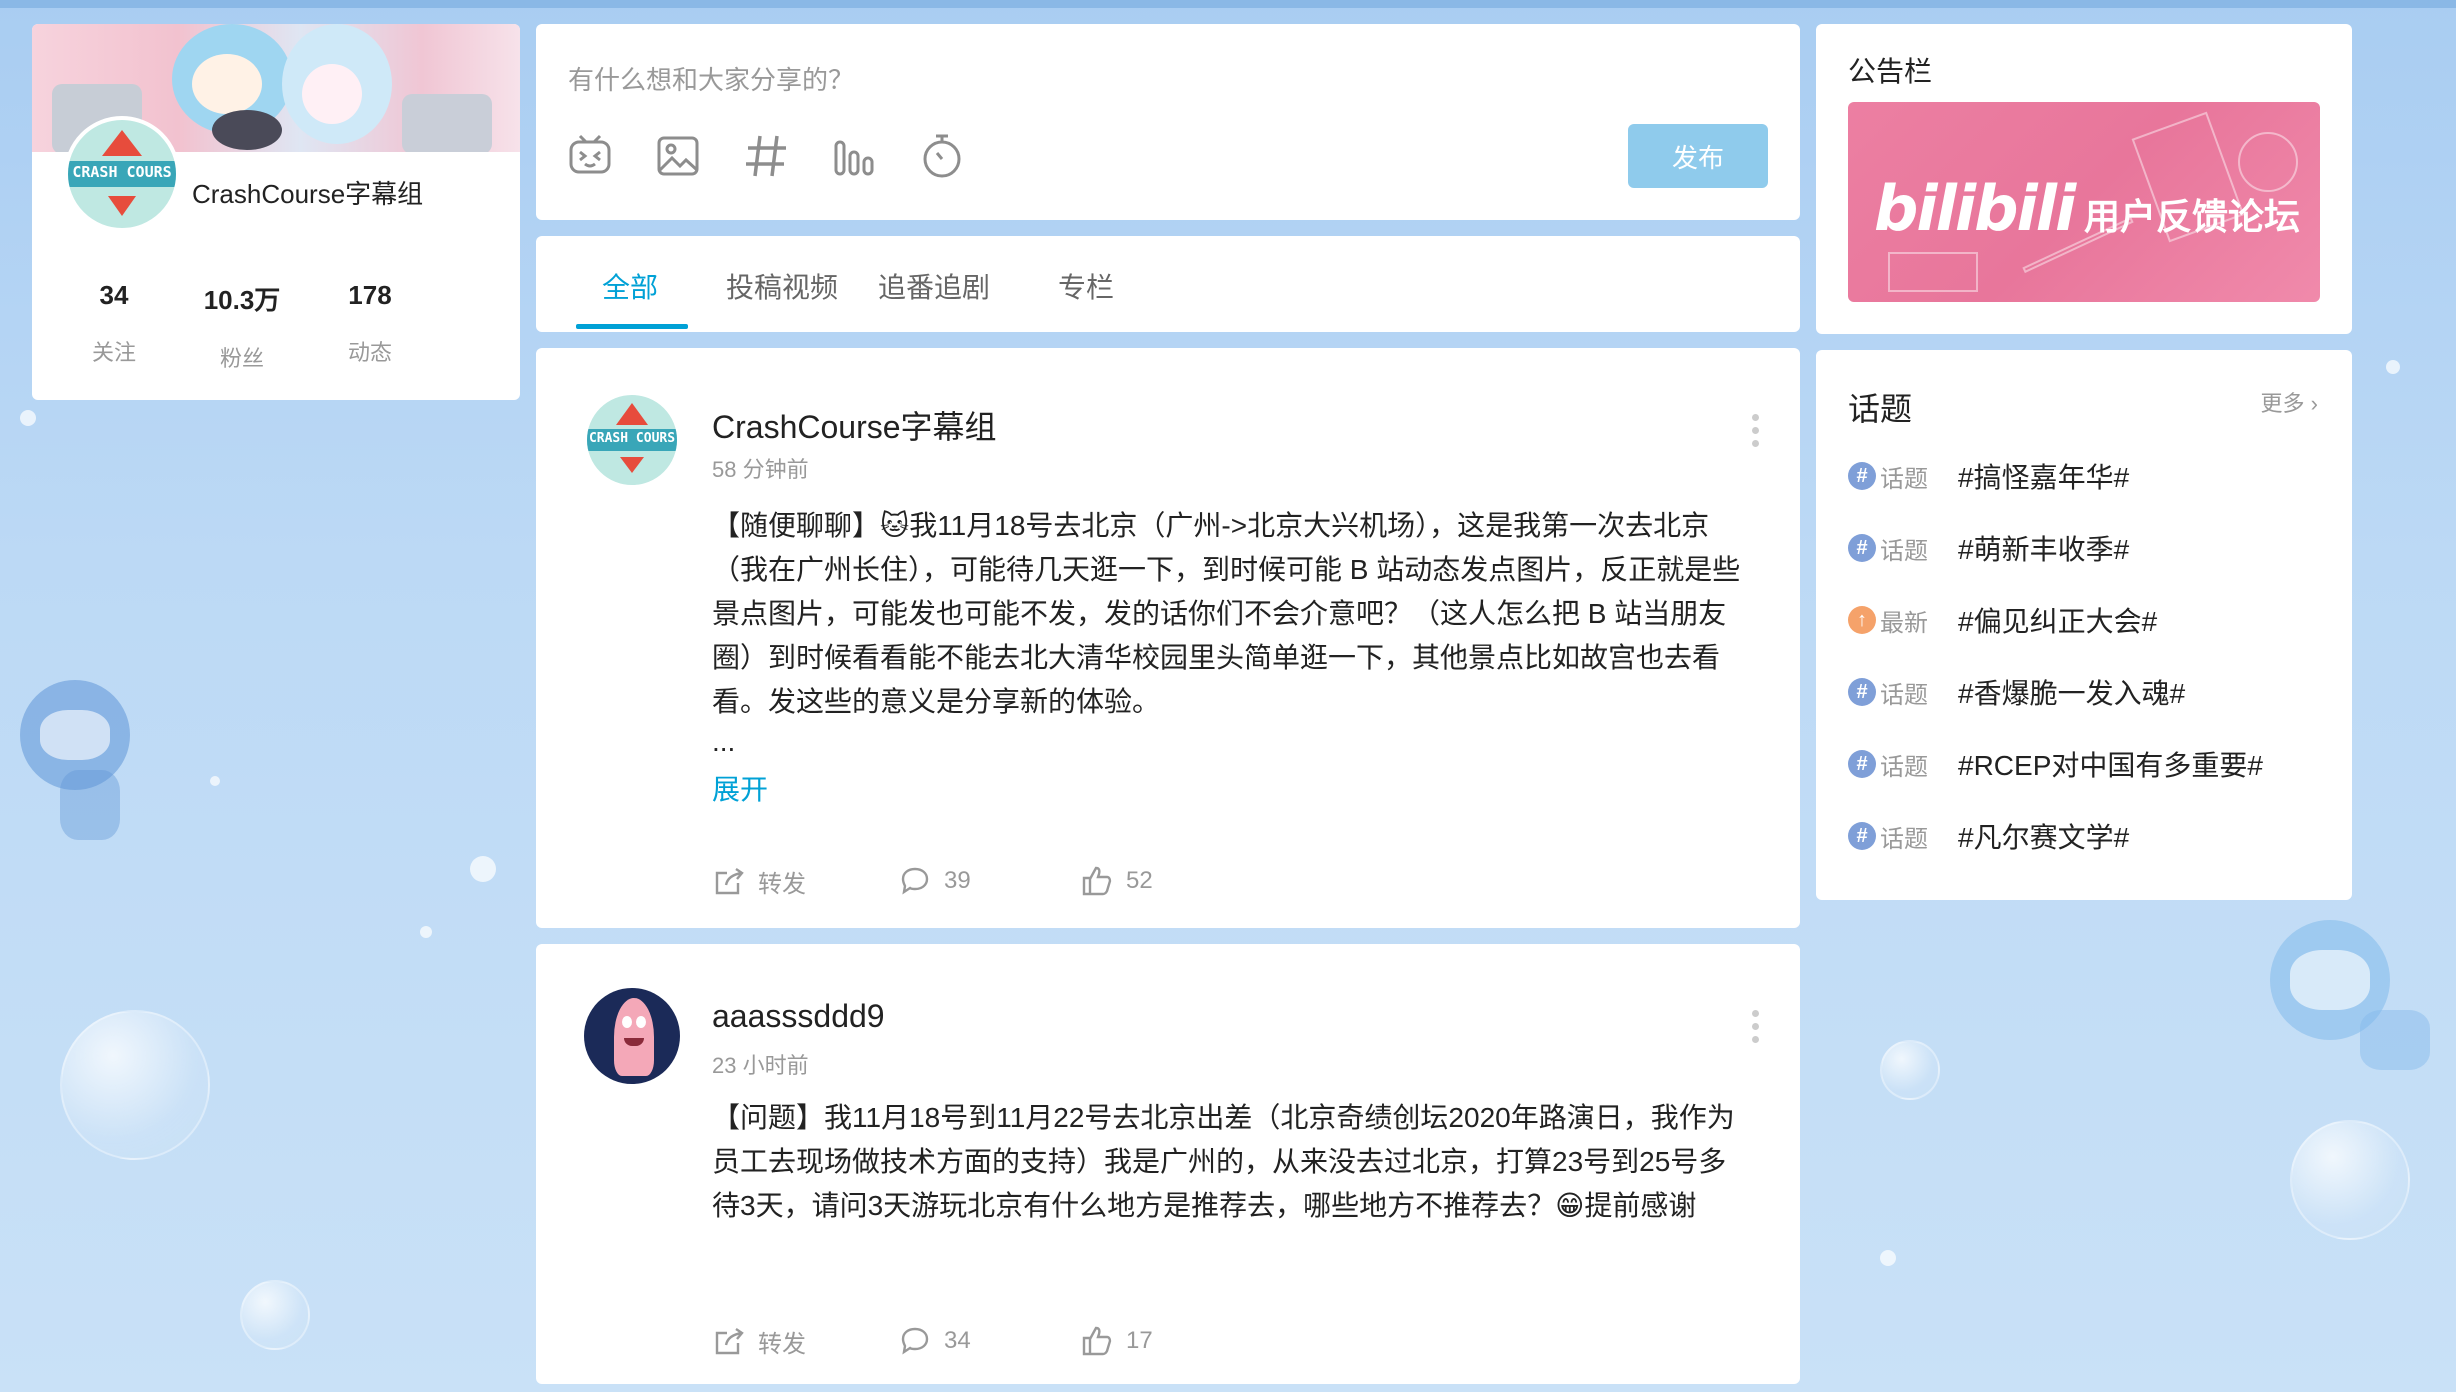 The height and width of the screenshot is (1392, 2456). What do you see at coordinates (1988, 476) in the screenshot?
I see `topic-item: # 话题 #搞怪嘉年华#` at bounding box center [1988, 476].